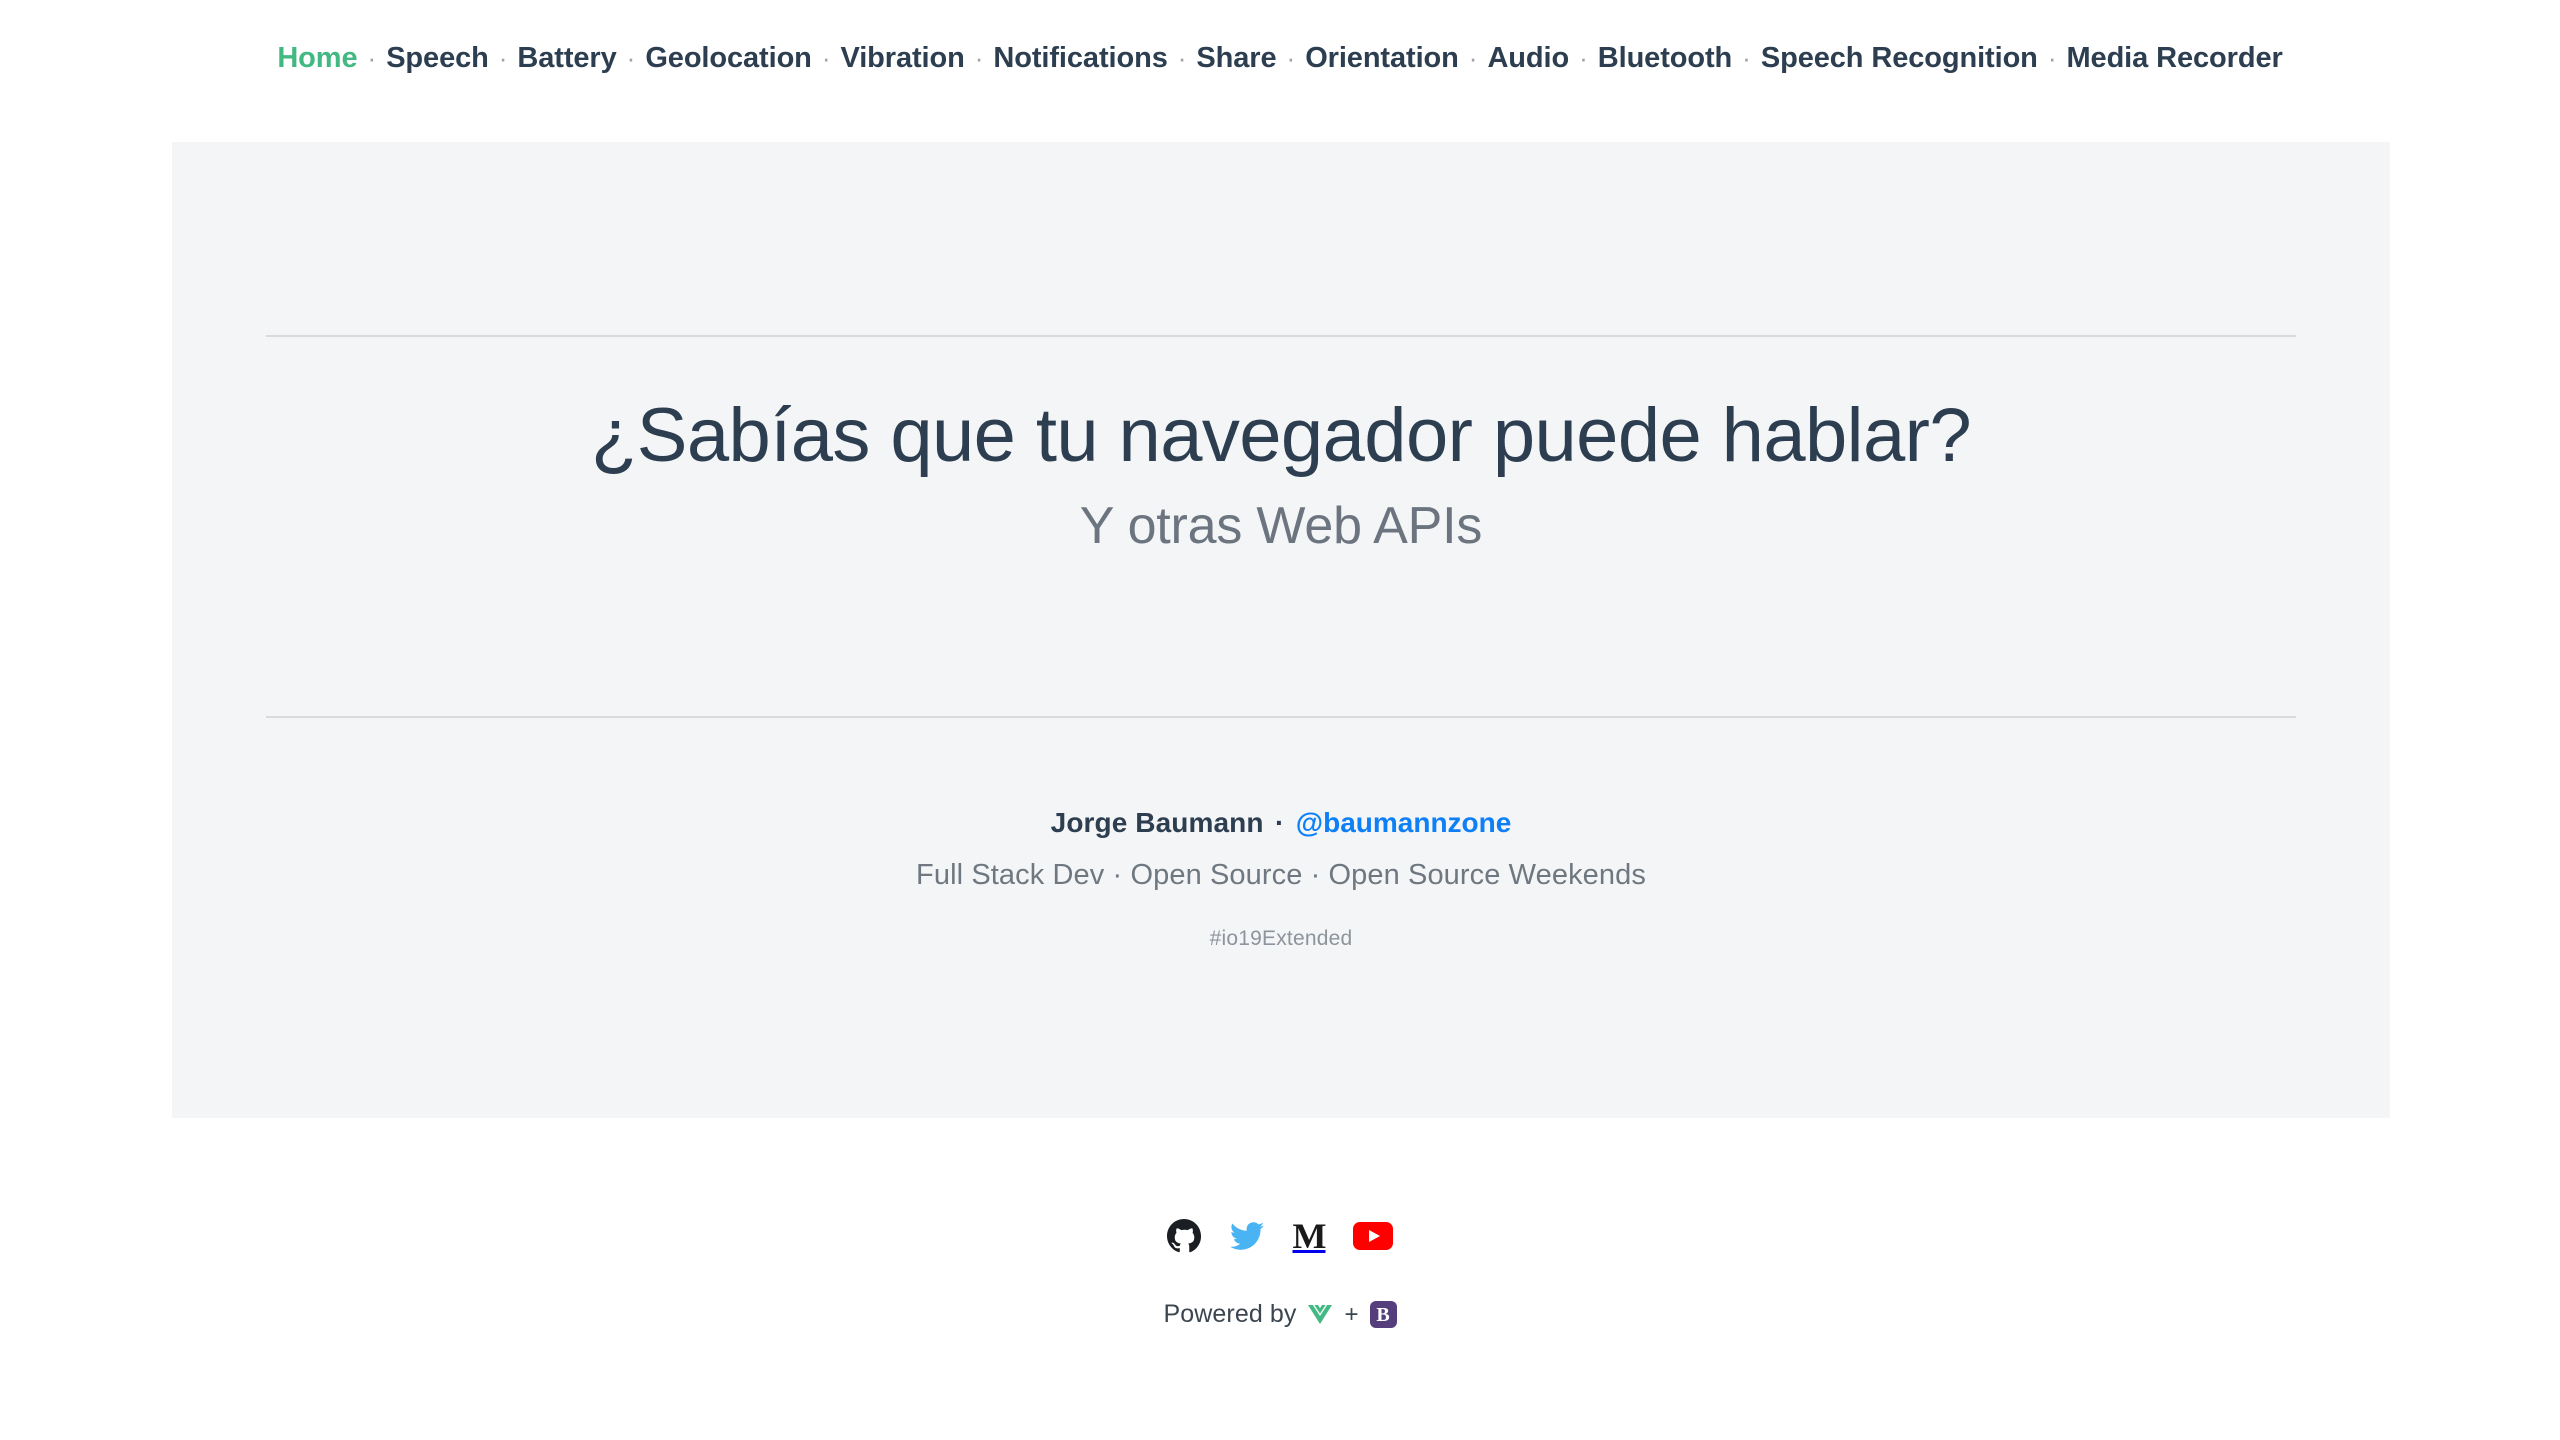 The height and width of the screenshot is (1440, 2560). I want to click on twitter-link, so click(1247, 1236).